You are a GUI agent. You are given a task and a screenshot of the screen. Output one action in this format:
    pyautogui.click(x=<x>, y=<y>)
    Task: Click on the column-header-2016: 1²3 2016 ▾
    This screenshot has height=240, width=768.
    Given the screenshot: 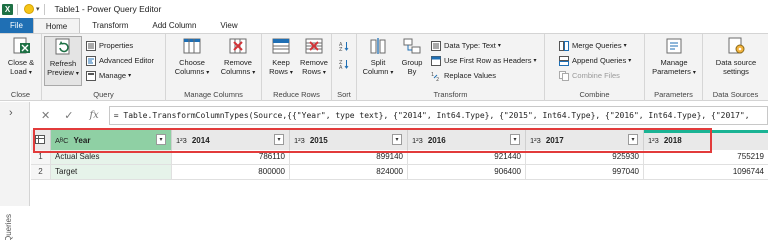 What is the action you would take?
    pyautogui.click(x=467, y=140)
    